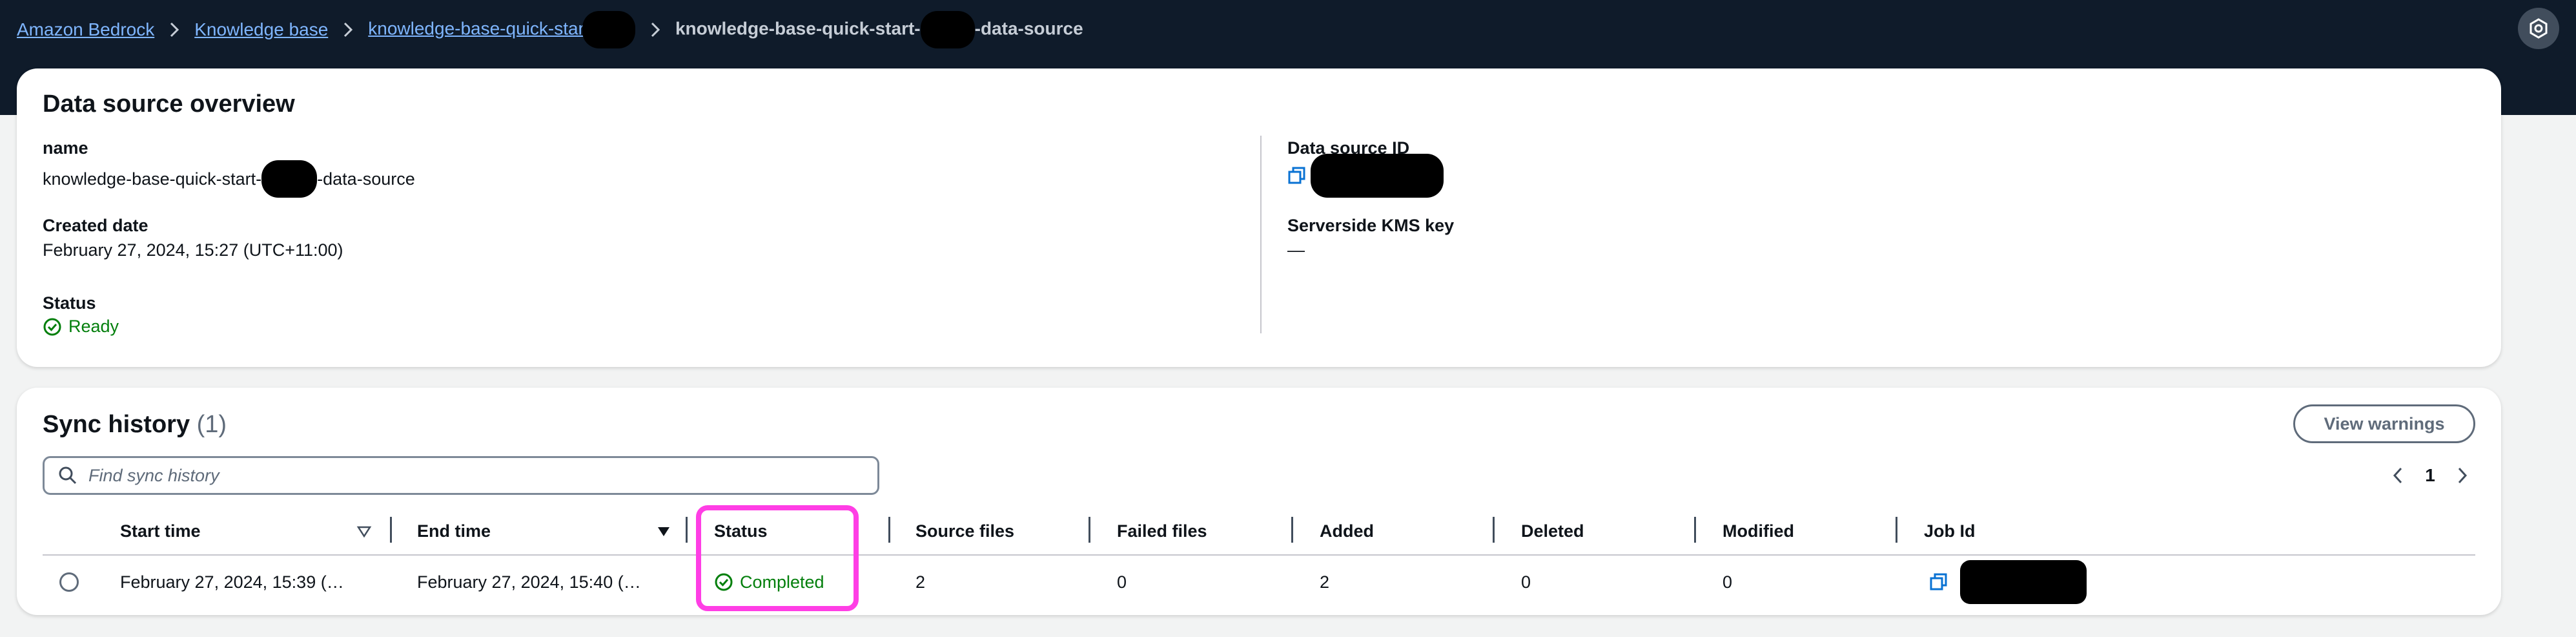 The width and height of the screenshot is (2576, 637). I want to click on column-header-label: Start time, so click(160, 531).